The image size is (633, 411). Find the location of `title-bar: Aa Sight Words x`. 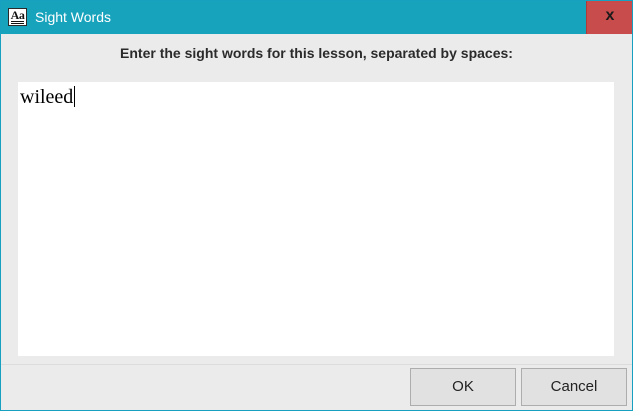

title-bar: Aa Sight Words x is located at coordinates (316, 17).